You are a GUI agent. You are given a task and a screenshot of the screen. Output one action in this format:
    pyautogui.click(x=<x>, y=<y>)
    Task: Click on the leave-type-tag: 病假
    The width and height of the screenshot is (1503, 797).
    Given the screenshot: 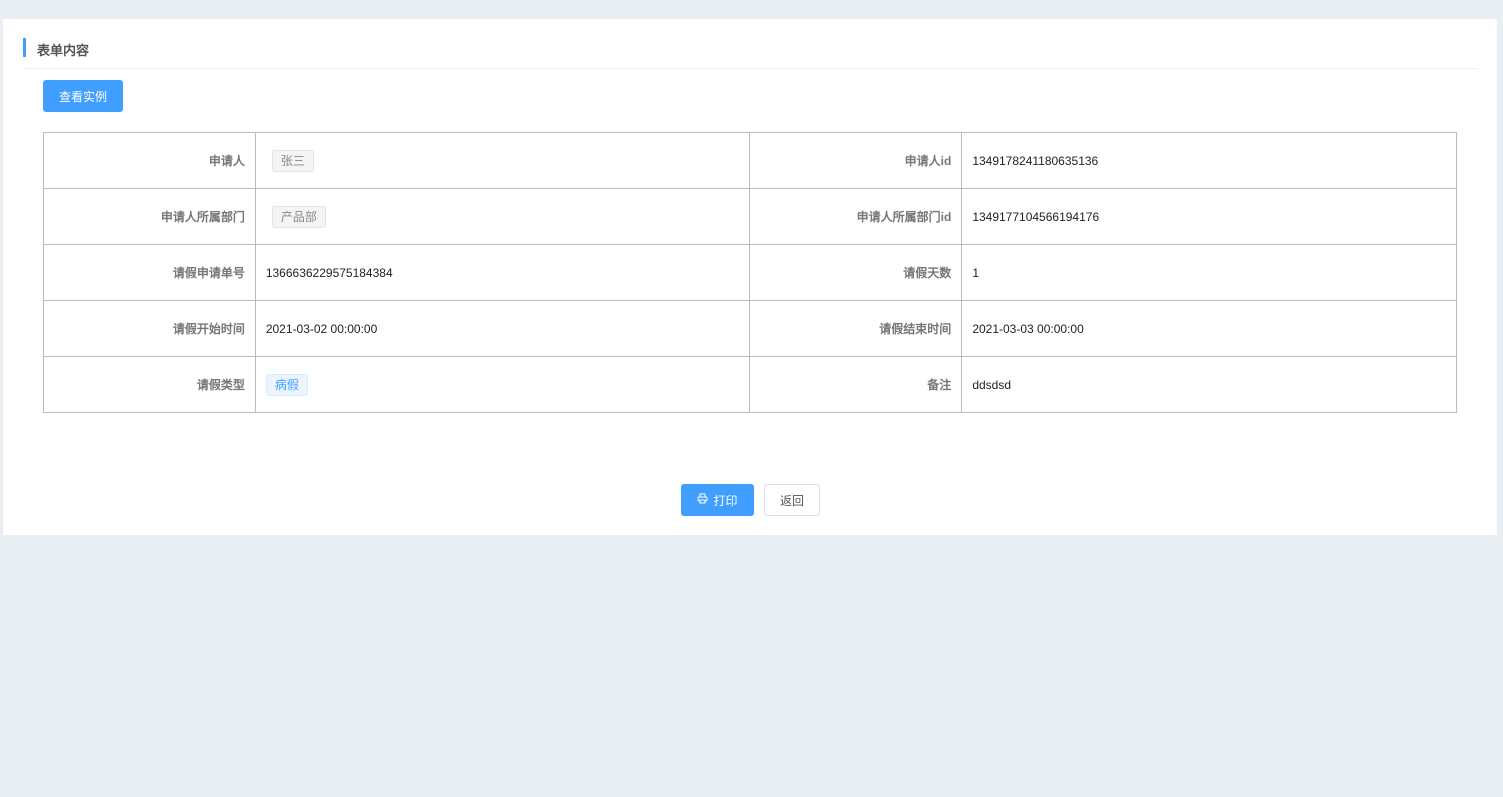 What is the action you would take?
    pyautogui.click(x=286, y=384)
    